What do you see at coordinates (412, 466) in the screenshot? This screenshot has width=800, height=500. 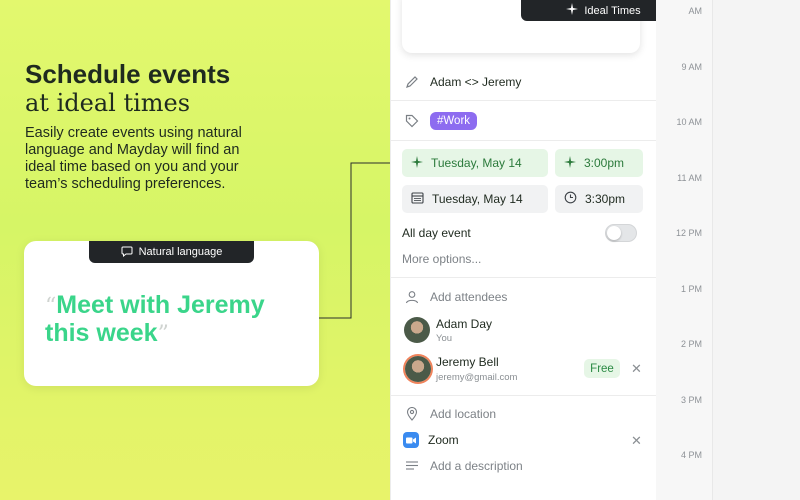 I see `text-lines-icon` at bounding box center [412, 466].